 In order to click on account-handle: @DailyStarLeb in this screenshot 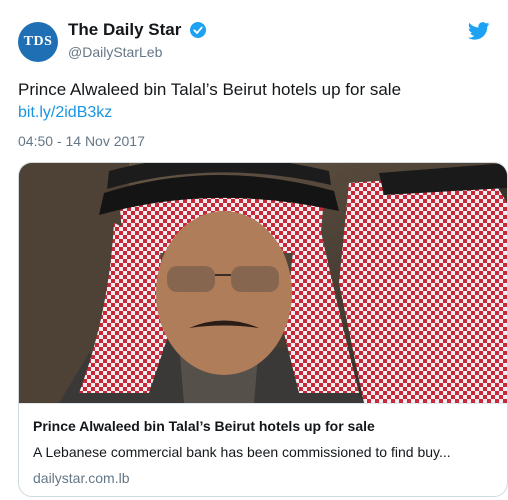, I will do `click(137, 52)`.